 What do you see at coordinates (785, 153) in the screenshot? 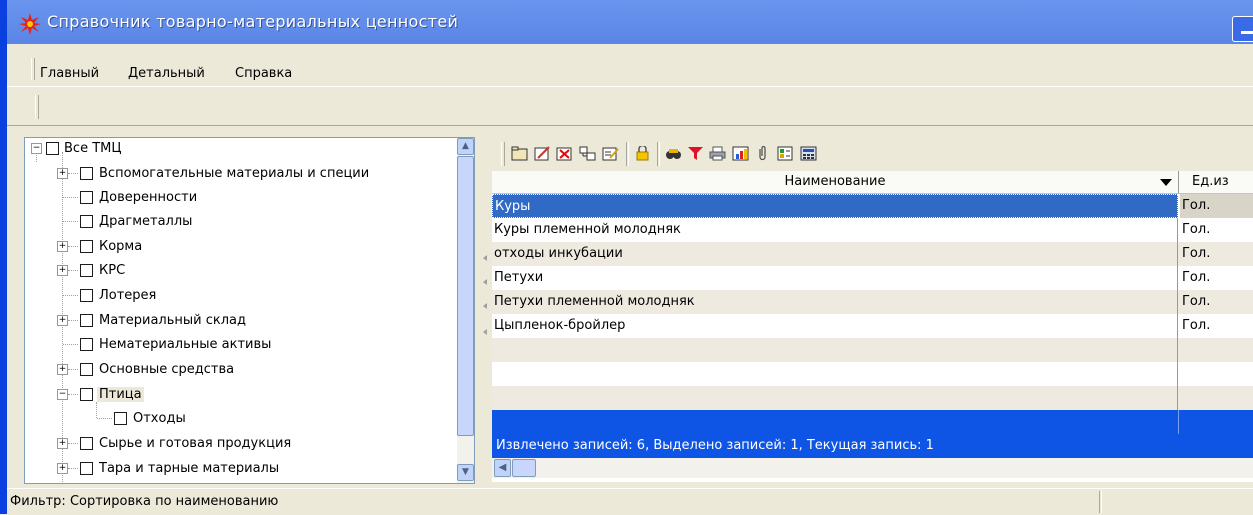
I see `checklist-icon` at bounding box center [785, 153].